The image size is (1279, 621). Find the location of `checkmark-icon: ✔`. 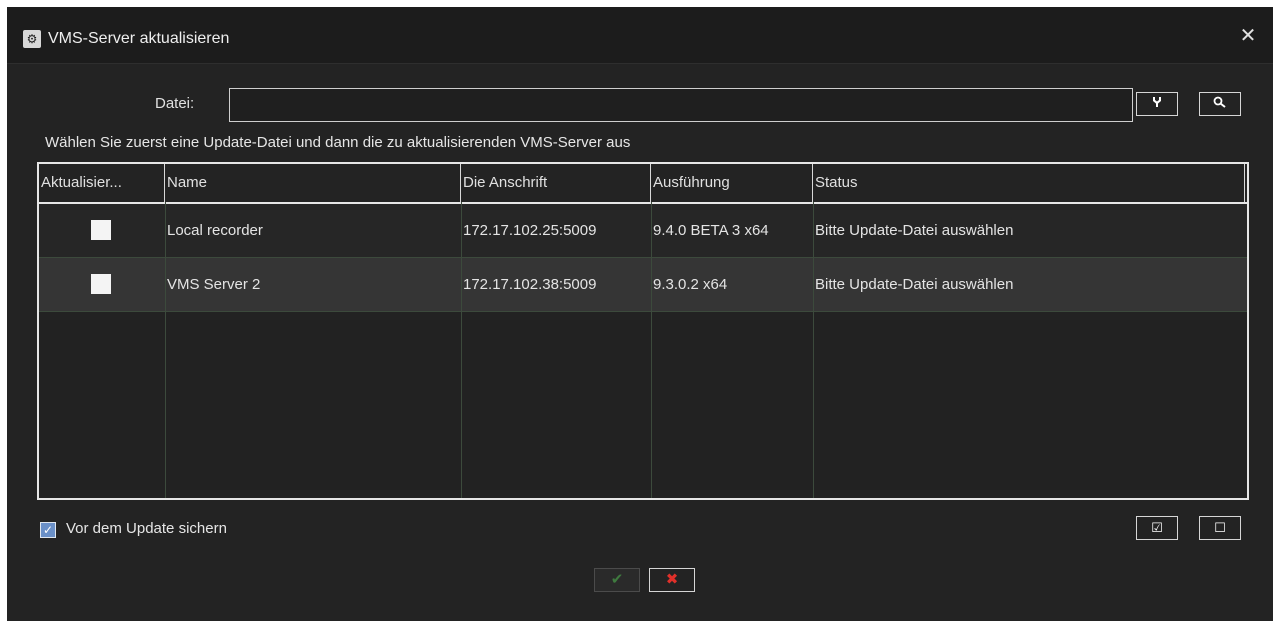

checkmark-icon: ✔ is located at coordinates (617, 579).